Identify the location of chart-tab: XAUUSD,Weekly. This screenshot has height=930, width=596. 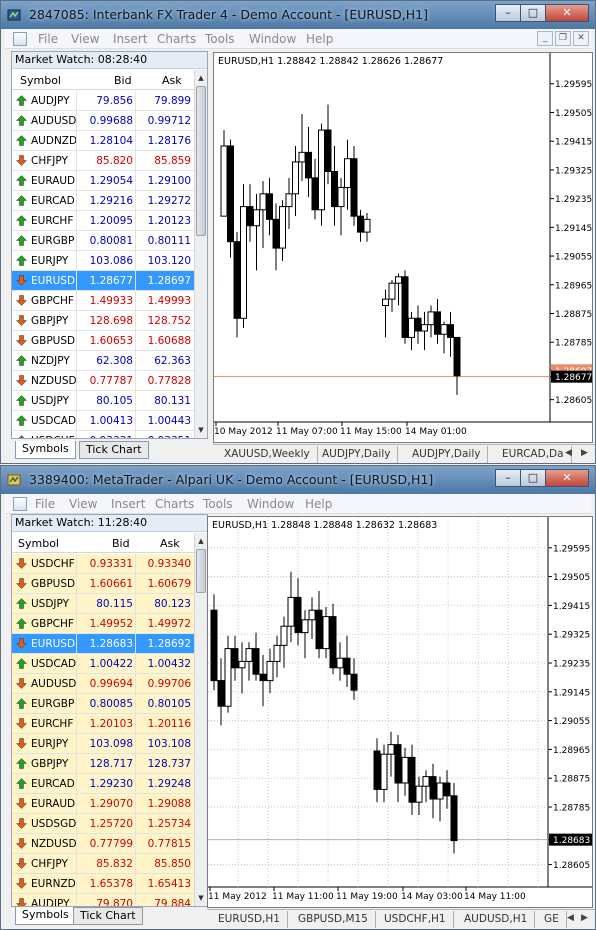
(267, 454).